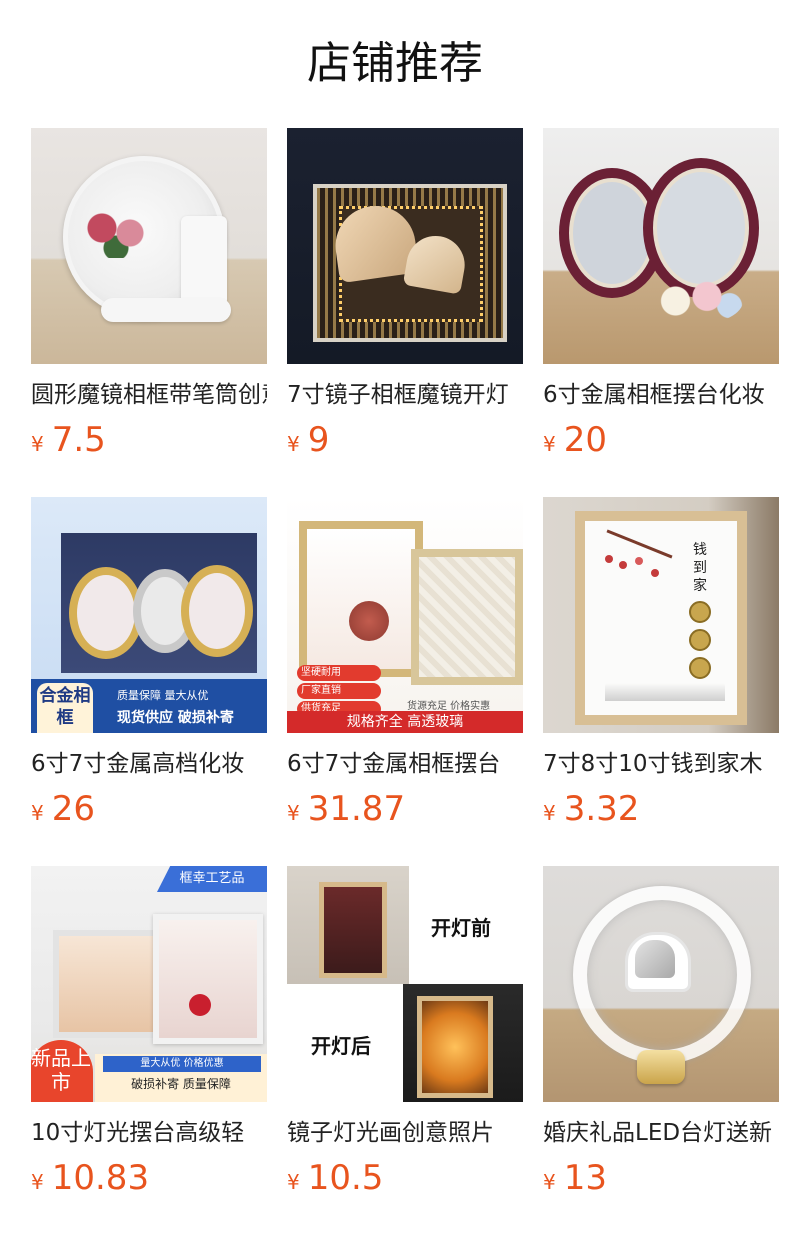 The height and width of the screenshot is (1236, 790). Describe the element at coordinates (181, 1084) in the screenshot. I see `promo-text: 破损补寄 质量保障` at that location.